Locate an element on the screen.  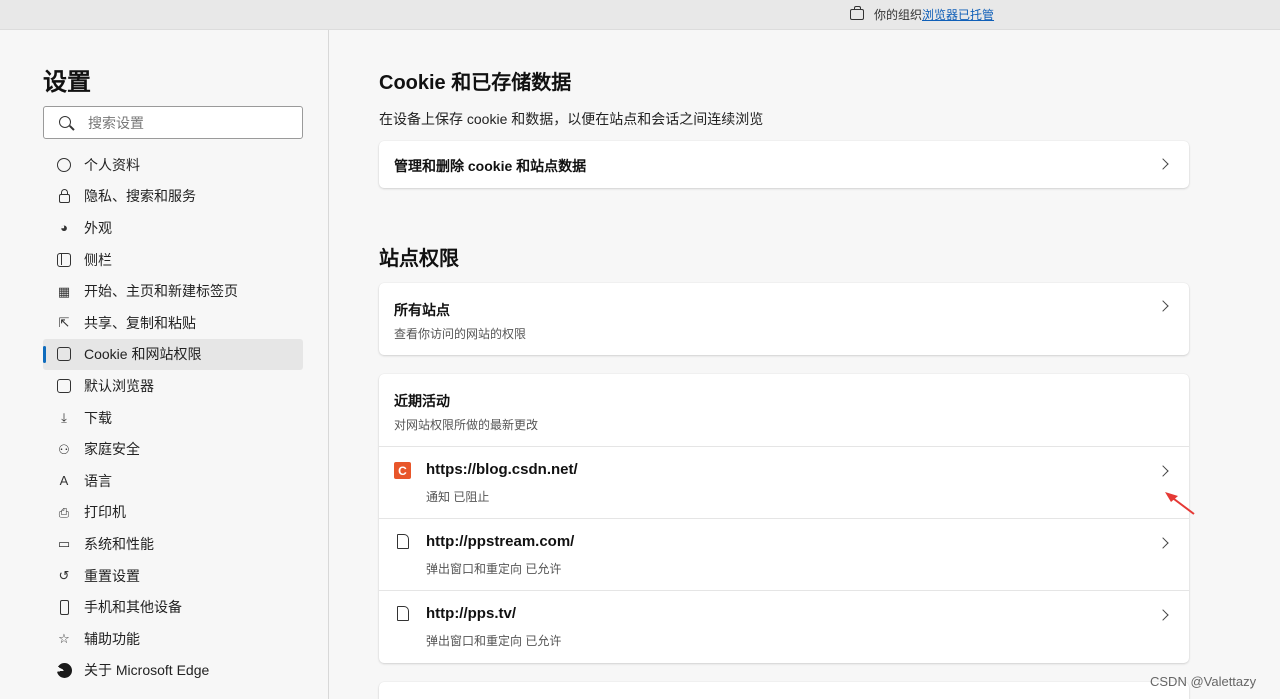
browser-icon is located at coordinates (64, 386).